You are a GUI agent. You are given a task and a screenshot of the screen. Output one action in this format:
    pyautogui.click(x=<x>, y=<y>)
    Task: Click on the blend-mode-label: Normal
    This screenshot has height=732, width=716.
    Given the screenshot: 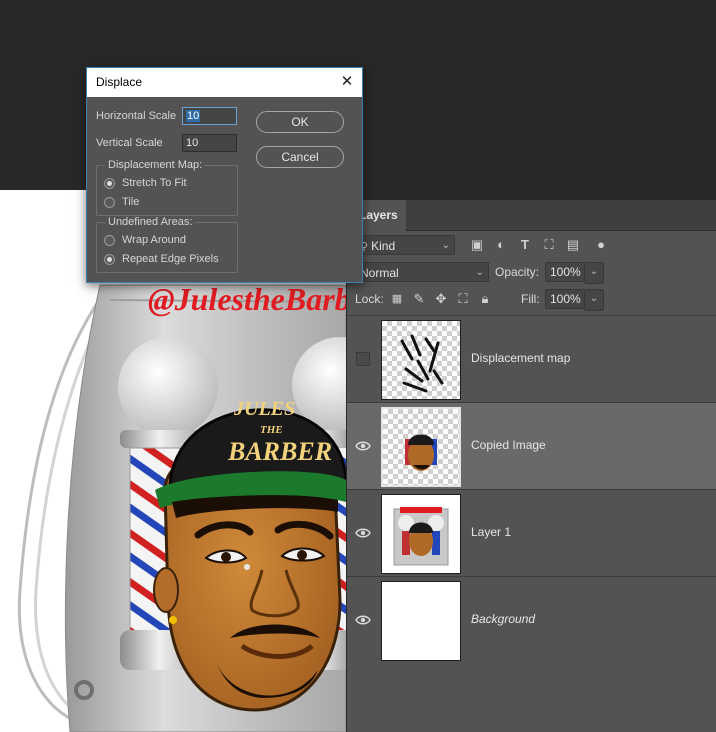 What is the action you would take?
    pyautogui.click(x=379, y=273)
    